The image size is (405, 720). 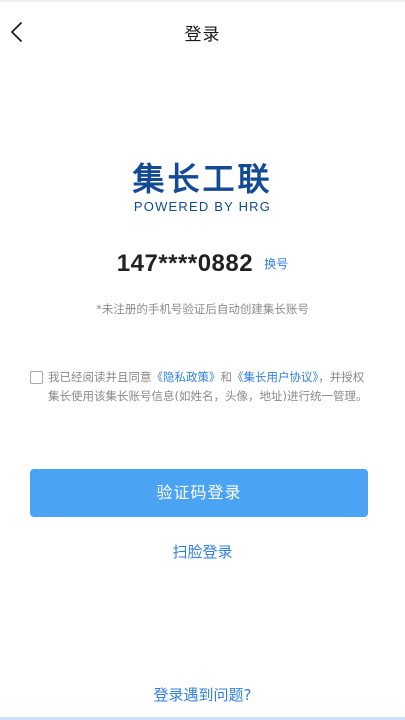 I want to click on privacy-policy-link: 《隐私政策》, so click(x=186, y=377).